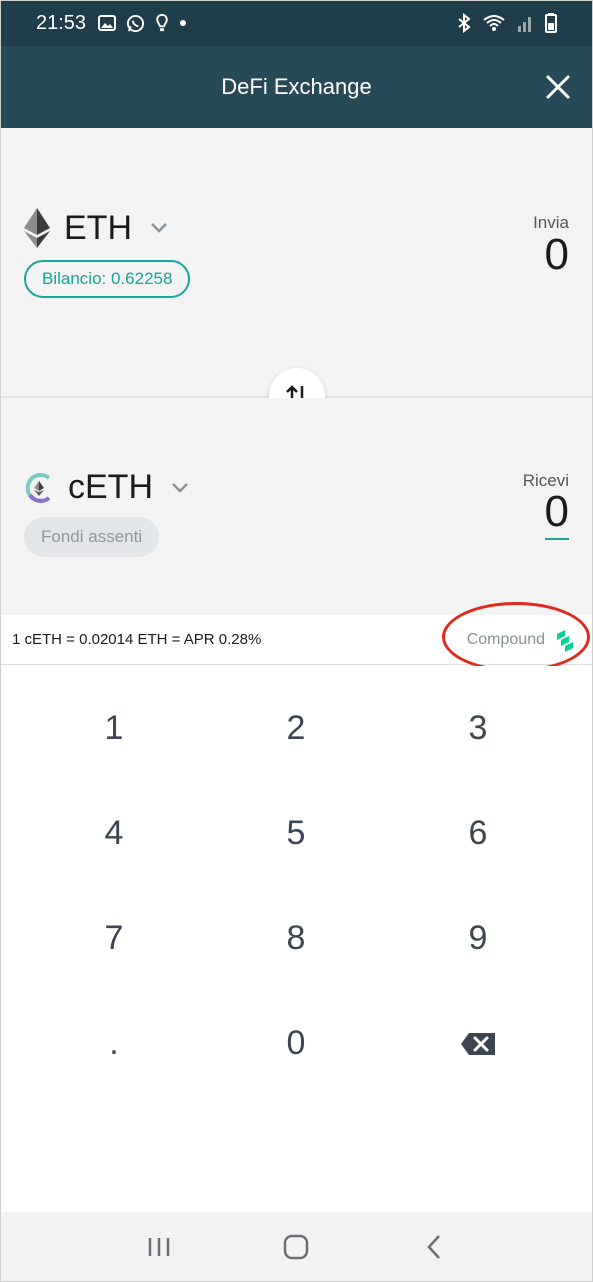  Describe the element at coordinates (107, 279) in the screenshot. I see `balance-badge: Bilancio: 0.62258` at that location.